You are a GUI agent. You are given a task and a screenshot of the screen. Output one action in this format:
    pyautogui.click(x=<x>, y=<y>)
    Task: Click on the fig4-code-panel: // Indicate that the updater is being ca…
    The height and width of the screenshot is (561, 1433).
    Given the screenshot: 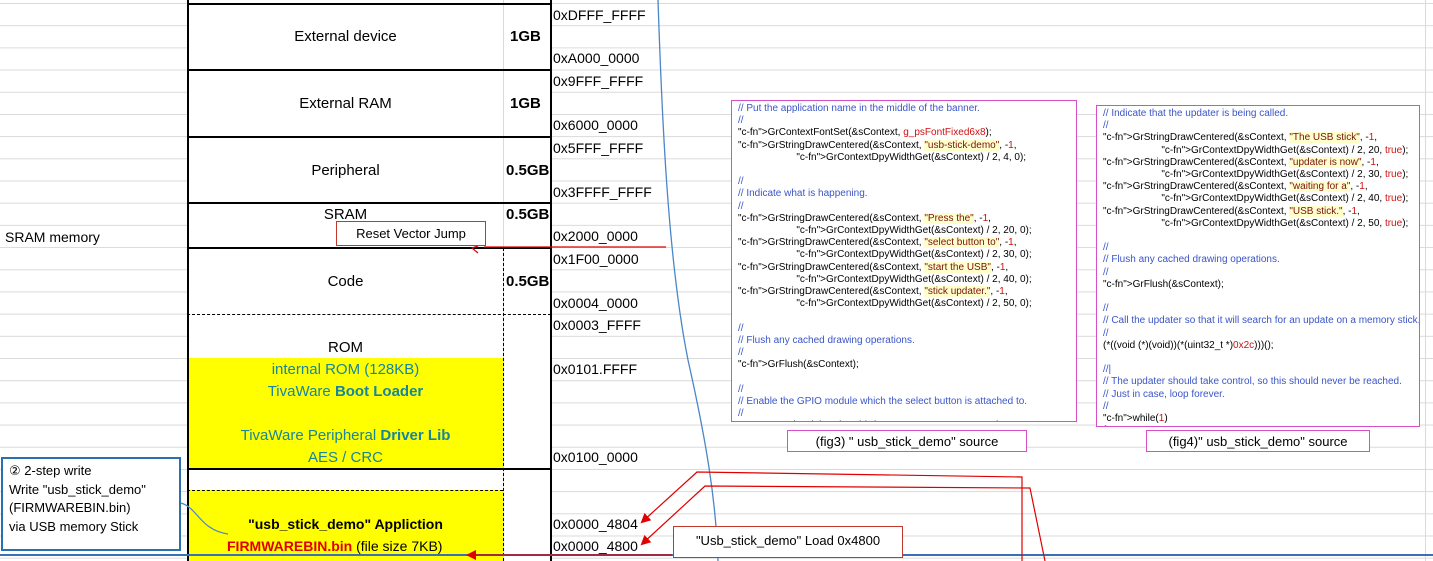 What is the action you would take?
    pyautogui.click(x=1258, y=266)
    